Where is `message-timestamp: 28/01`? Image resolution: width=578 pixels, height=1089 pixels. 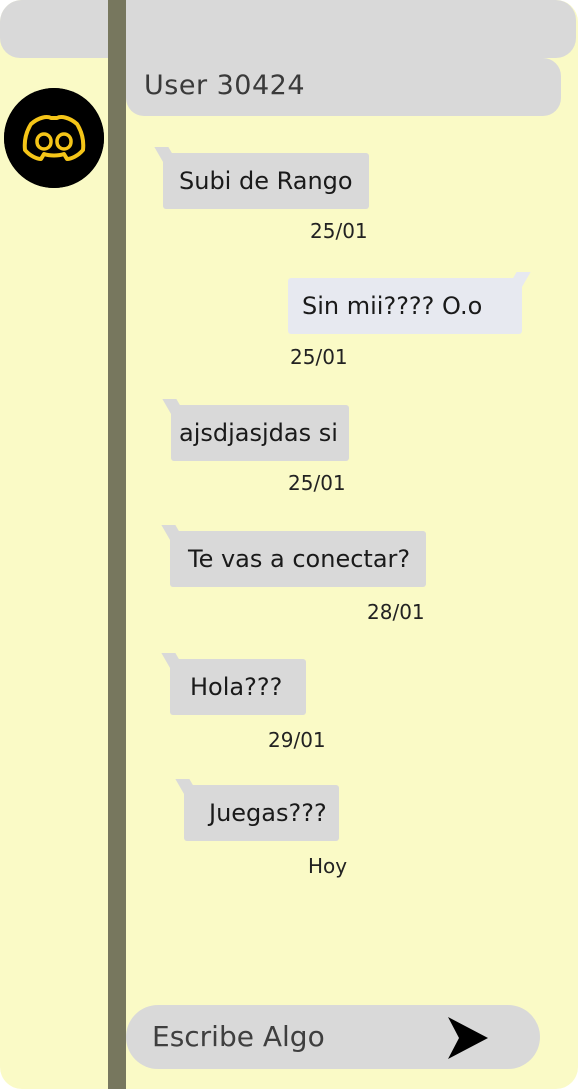 message-timestamp: 28/01 is located at coordinates (396, 612).